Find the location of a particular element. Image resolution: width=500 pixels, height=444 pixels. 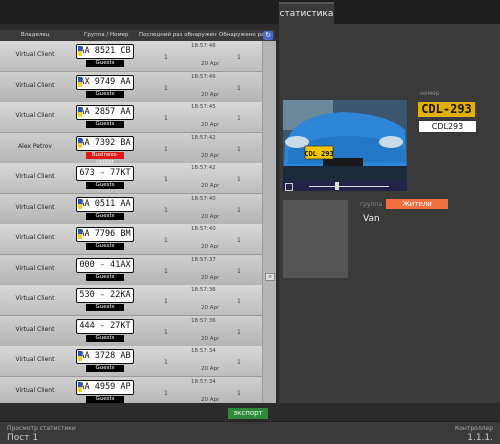

status-left-value: Пост 1 is located at coordinates (23, 438).